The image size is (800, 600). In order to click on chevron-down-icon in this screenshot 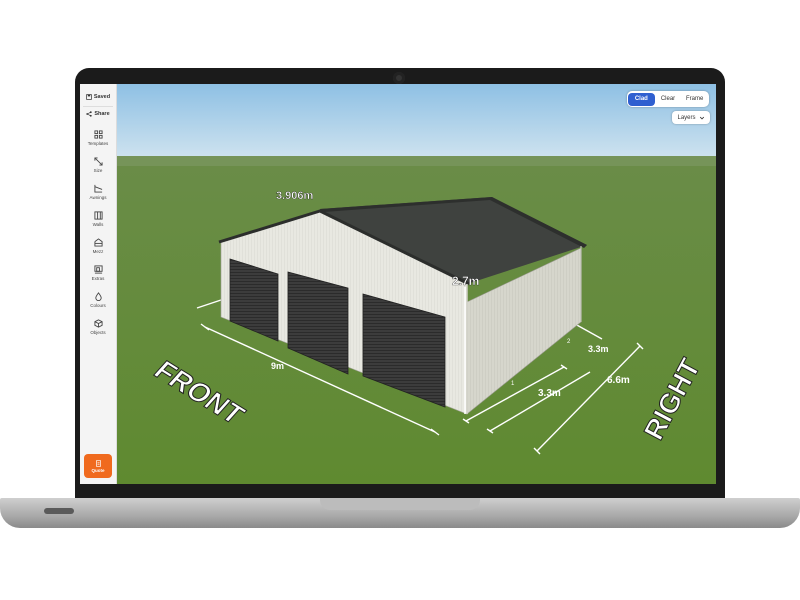, I will do `click(701, 117)`.